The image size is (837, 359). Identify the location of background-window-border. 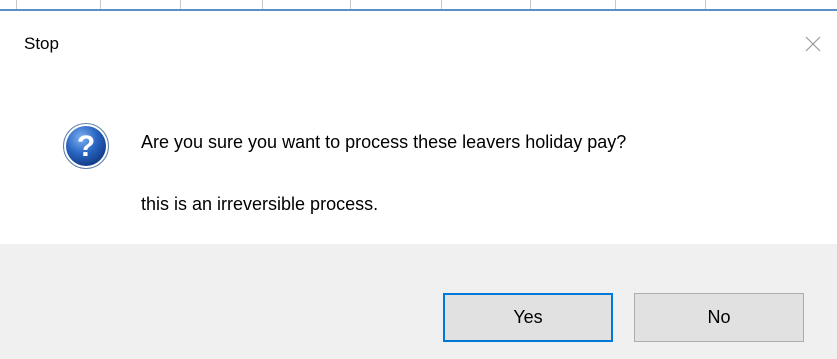
(418, 10).